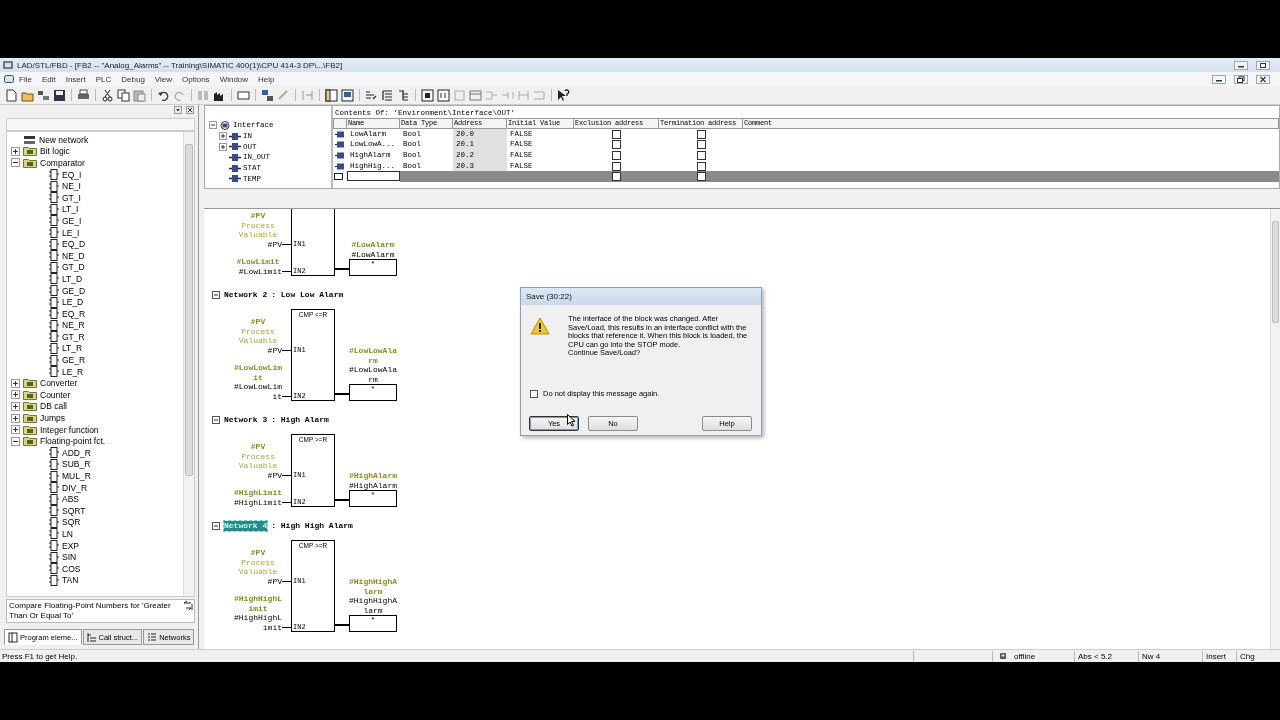 This screenshot has width=1280, height=720. What do you see at coordinates (53, 406) in the screenshot?
I see `tree-item: DB call` at bounding box center [53, 406].